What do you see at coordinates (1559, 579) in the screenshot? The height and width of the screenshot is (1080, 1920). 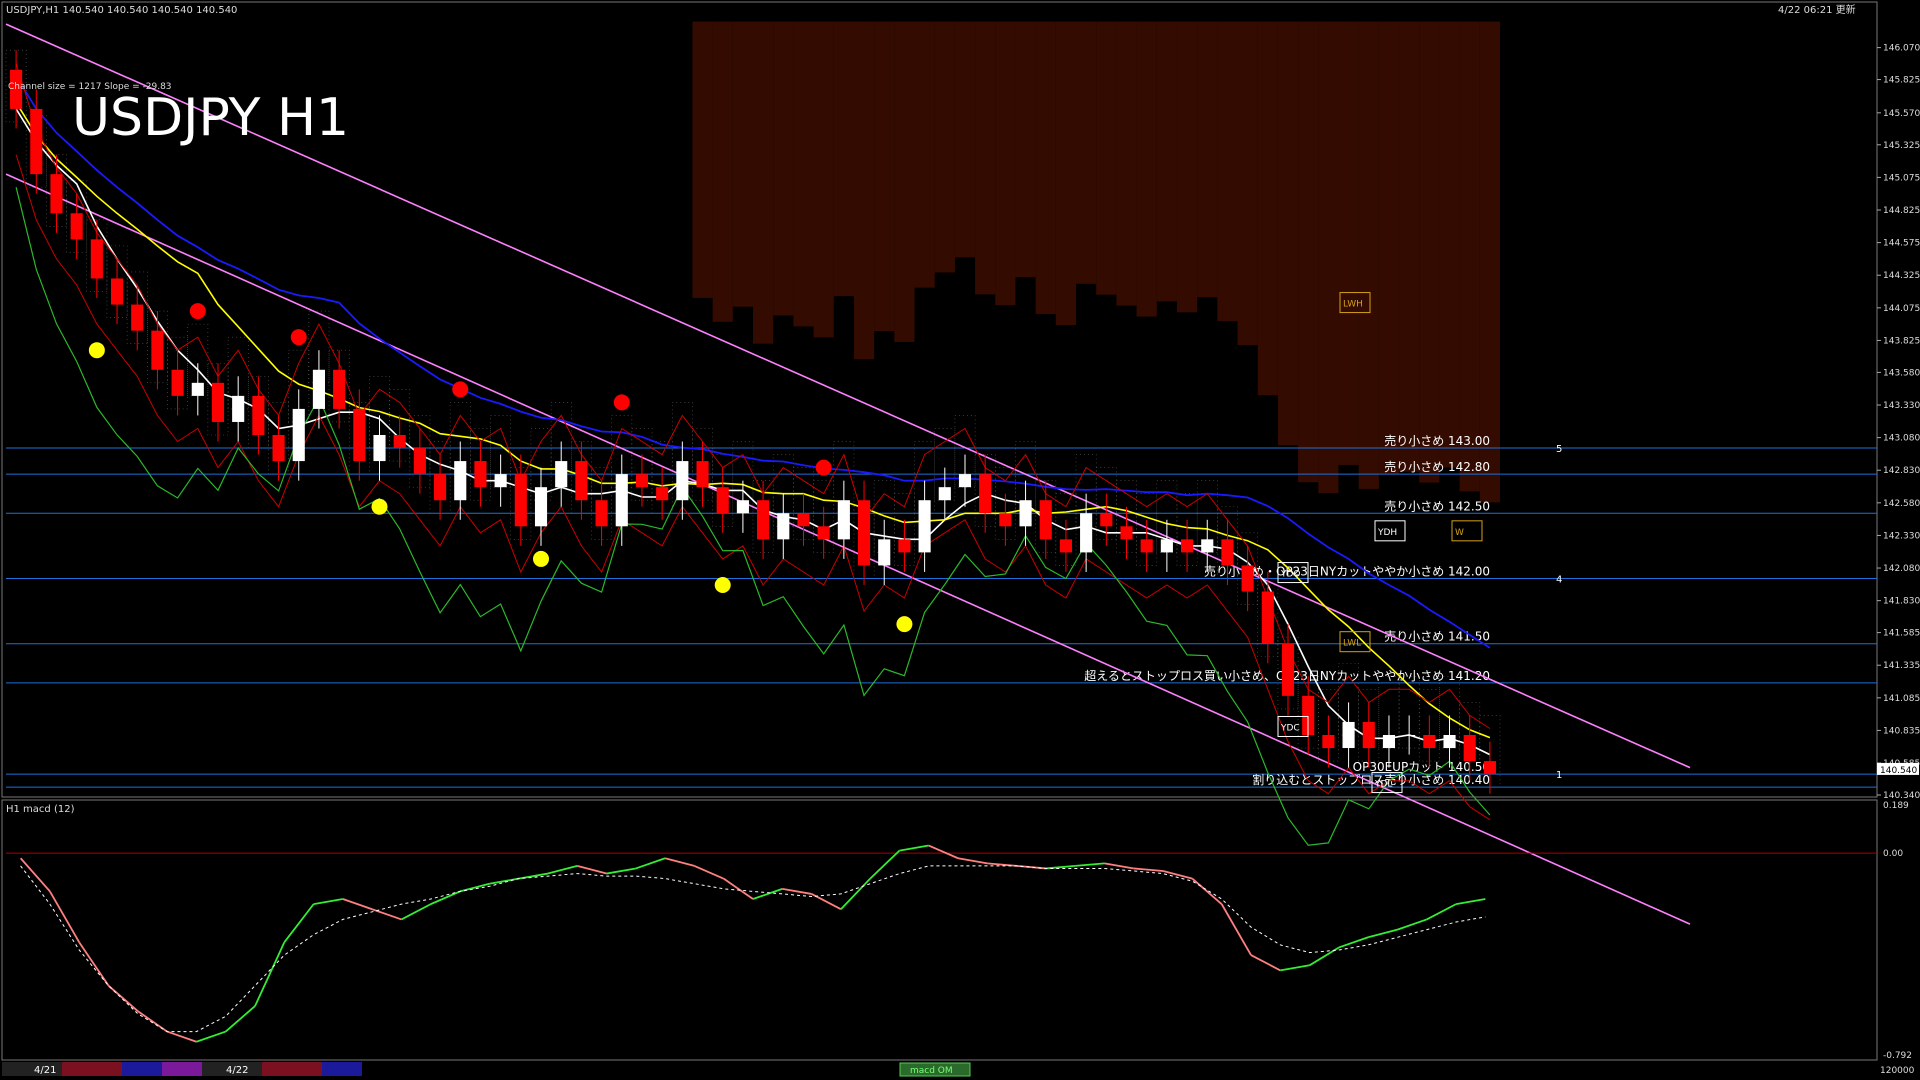 I see `level-marker: 4` at bounding box center [1559, 579].